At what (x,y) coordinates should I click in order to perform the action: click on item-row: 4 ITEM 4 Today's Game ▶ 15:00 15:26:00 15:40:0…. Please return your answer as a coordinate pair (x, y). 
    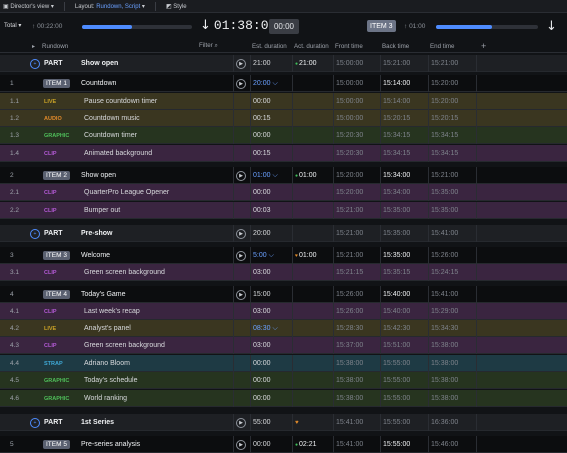
    Looking at the image, I should click on (283, 294).